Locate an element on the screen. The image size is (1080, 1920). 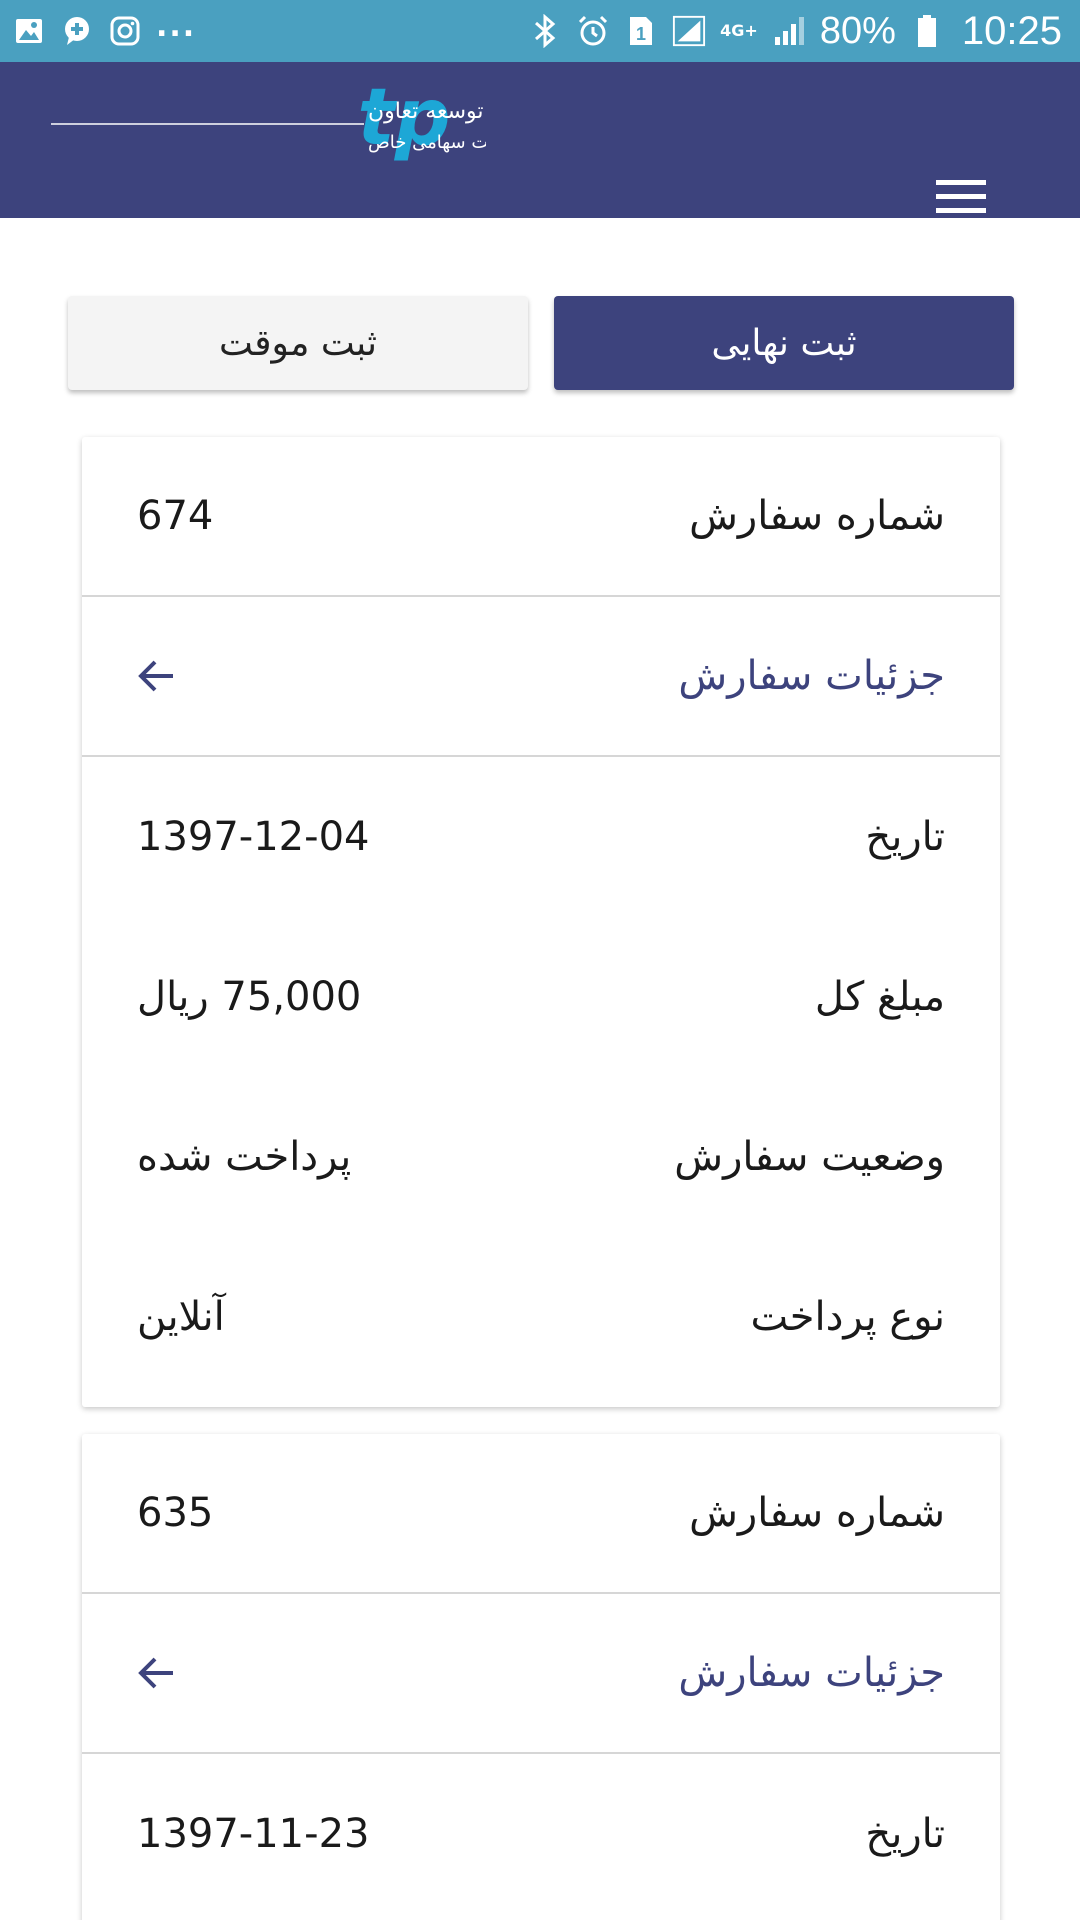
payment-type-value: آنلاین is located at coordinates (181, 1317).